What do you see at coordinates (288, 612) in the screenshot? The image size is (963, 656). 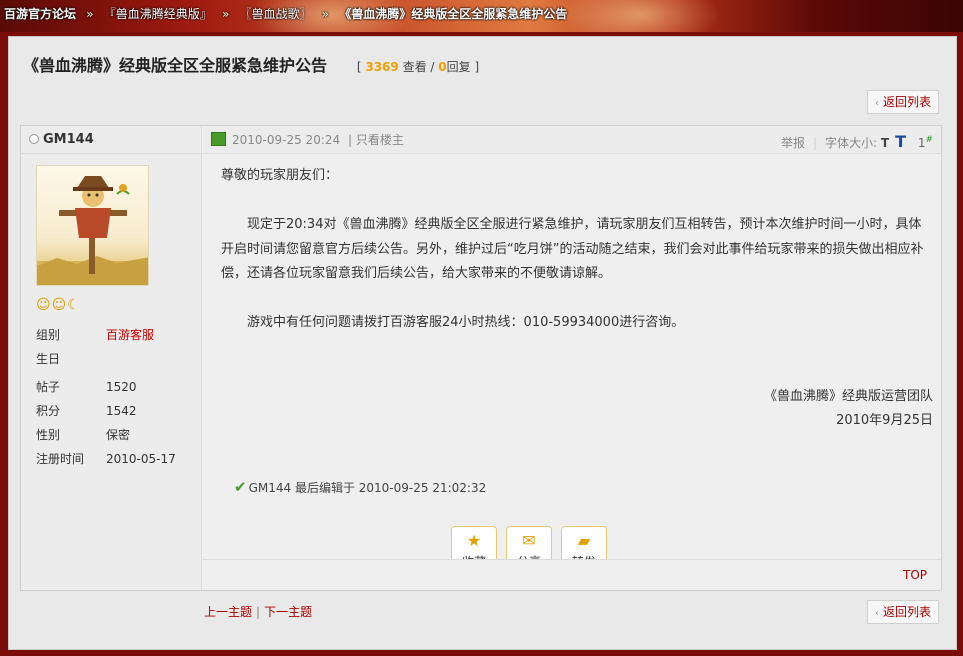 I see `next-thread-link: 下一主题` at bounding box center [288, 612].